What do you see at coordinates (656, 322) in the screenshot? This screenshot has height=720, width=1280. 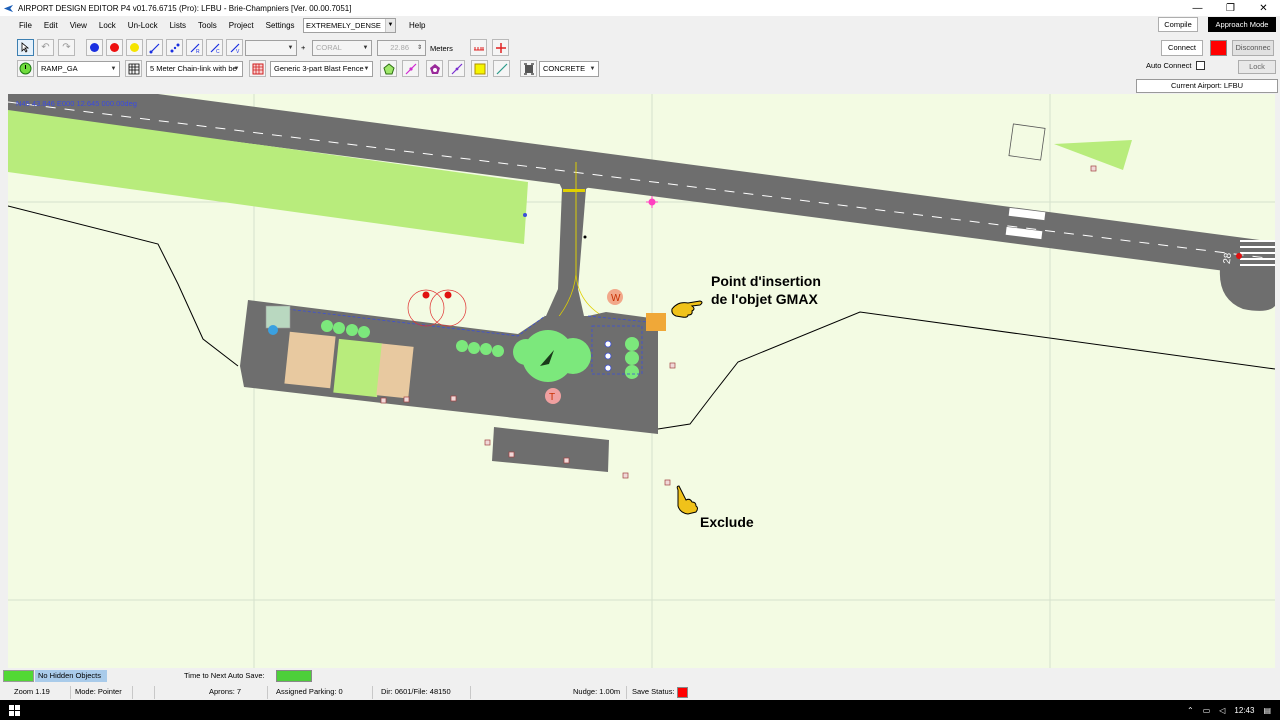 I see `gmax-insertion-object` at bounding box center [656, 322].